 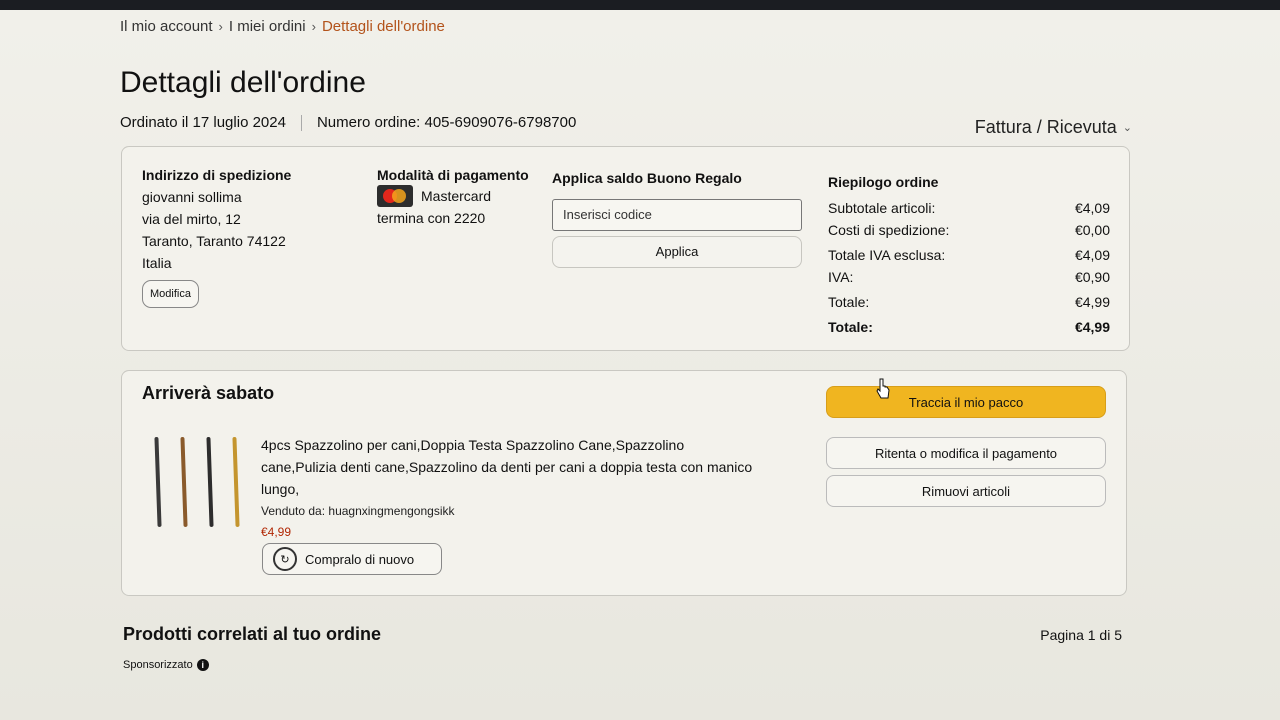 What do you see at coordinates (1092, 302) in the screenshot?
I see `summary-value: €4,99` at bounding box center [1092, 302].